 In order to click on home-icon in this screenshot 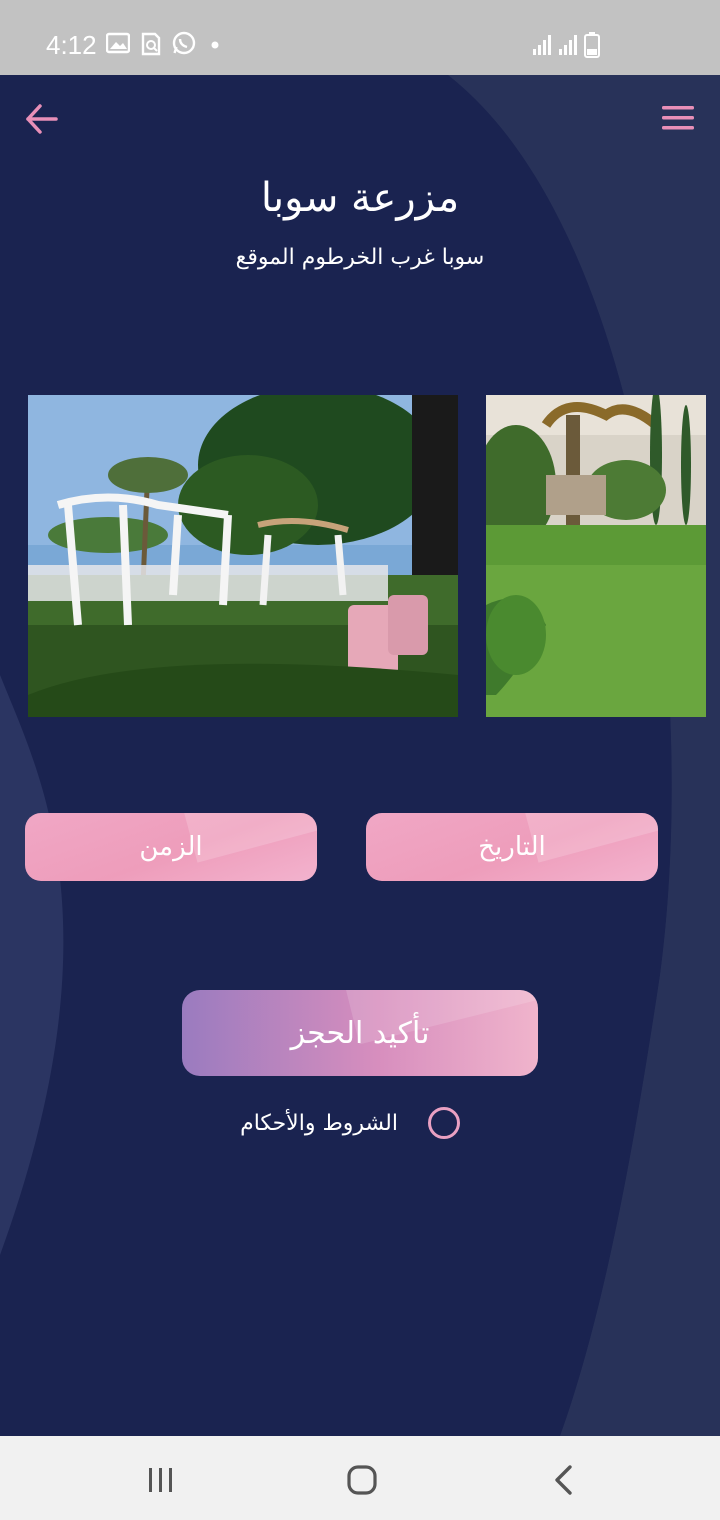, I will do `click(362, 1480)`.